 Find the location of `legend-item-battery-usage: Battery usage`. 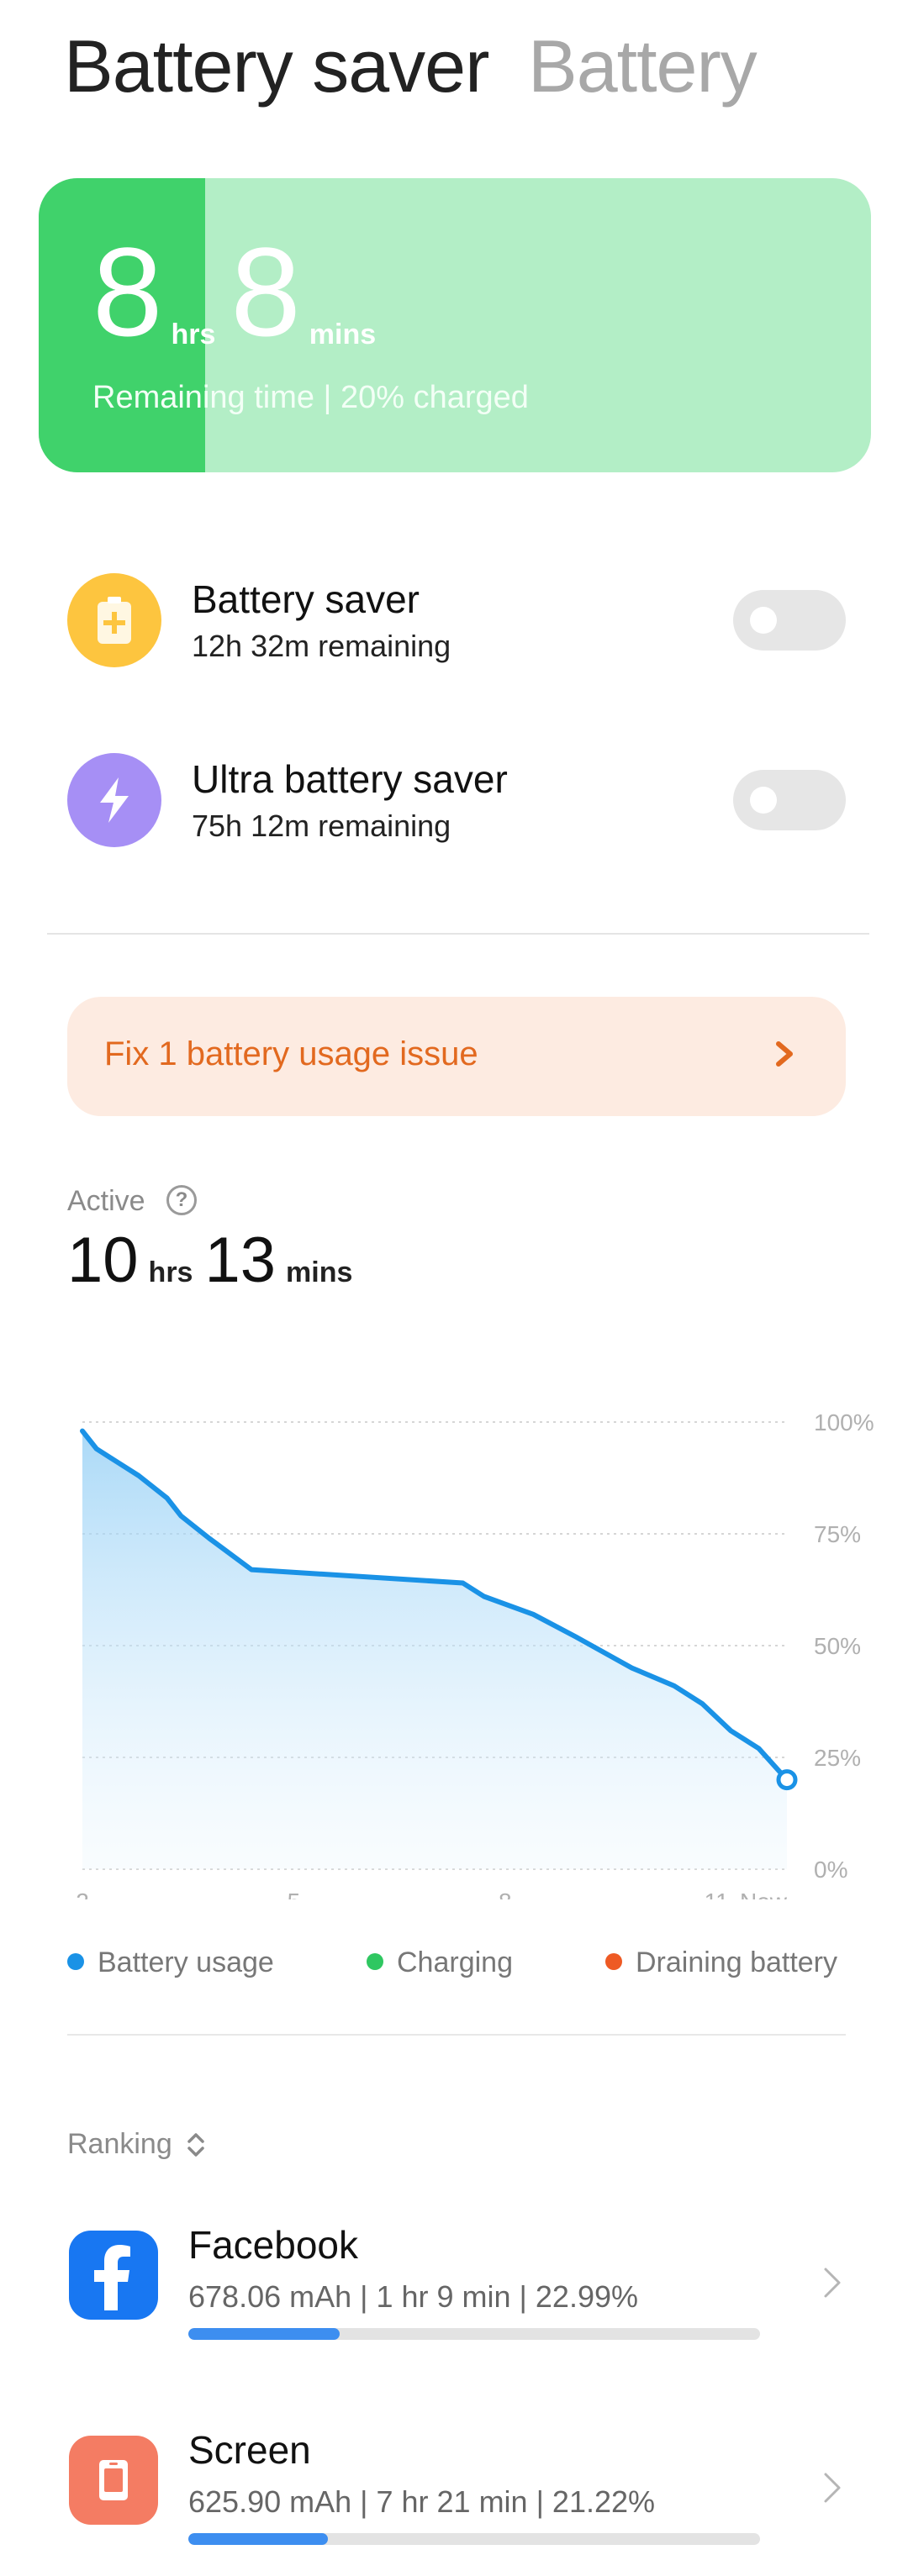

legend-item-battery-usage: Battery usage is located at coordinates (170, 1962).